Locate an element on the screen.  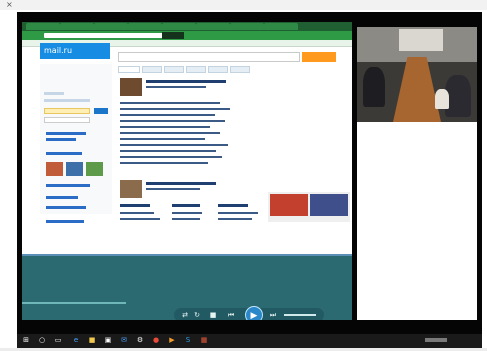
settings-icon: ⚙ is located at coordinates (140, 340).